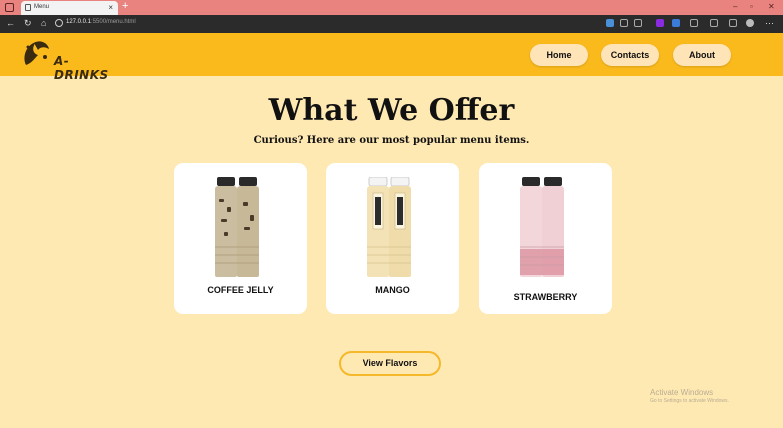 Image resolution: width=783 pixels, height=428 pixels. I want to click on new-tab-icon: +, so click(125, 6).